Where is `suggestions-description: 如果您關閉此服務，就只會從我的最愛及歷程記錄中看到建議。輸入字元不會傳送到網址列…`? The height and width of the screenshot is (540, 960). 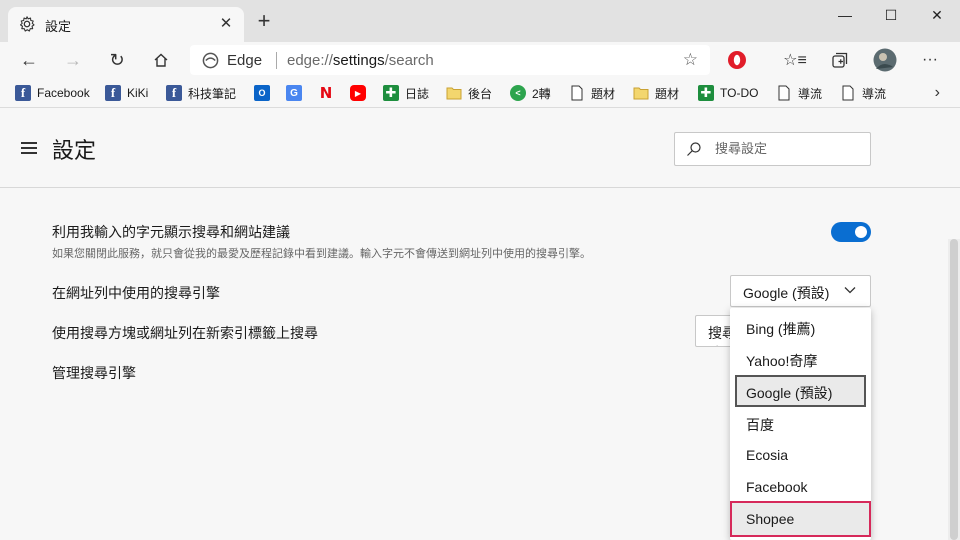 suggestions-description: 如果您關閉此服務，就只會從我的最愛及歷程記錄中看到建議。輸入字元不會傳送到網址列… is located at coordinates (321, 254).